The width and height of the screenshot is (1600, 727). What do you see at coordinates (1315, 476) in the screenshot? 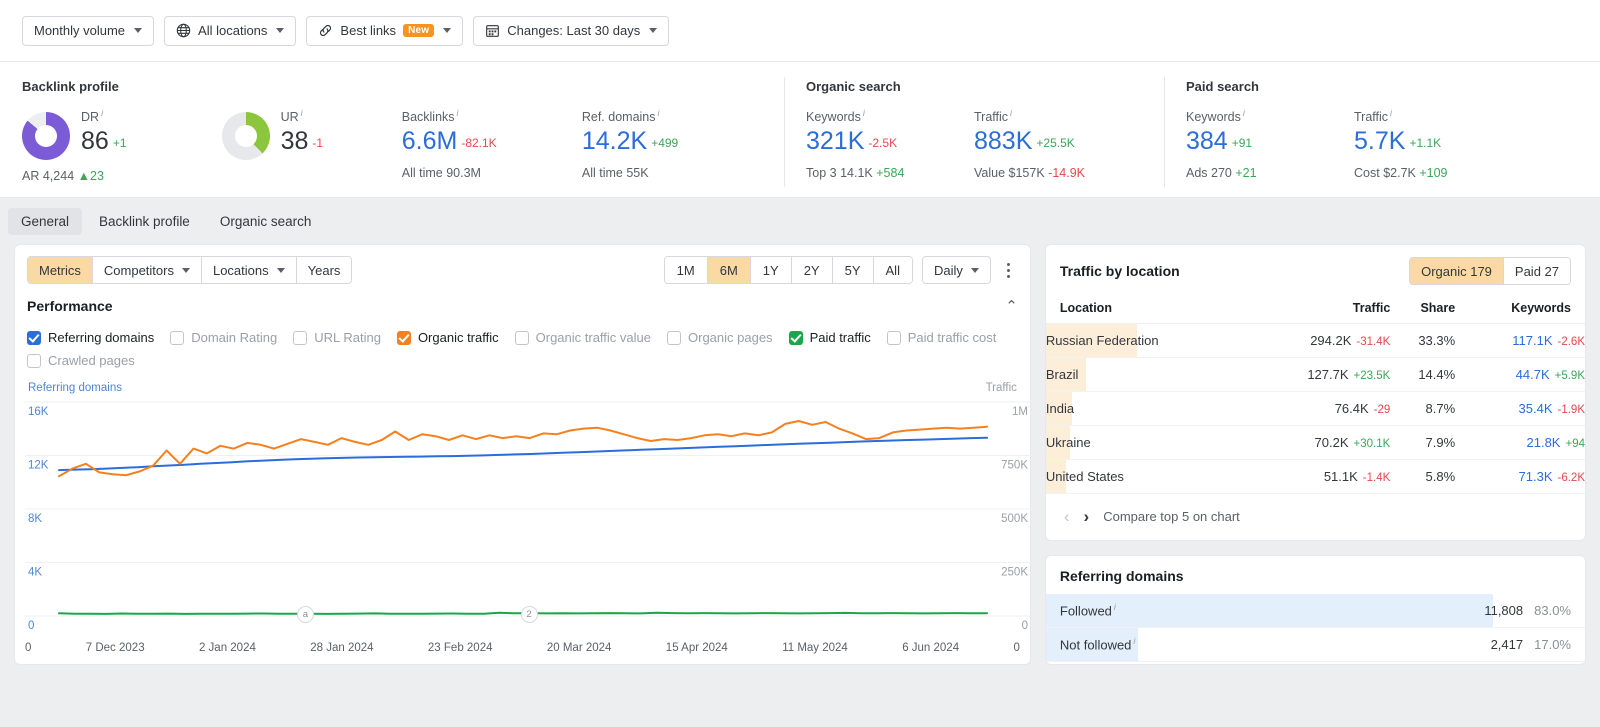
I see `table-row: United States 51.1K -1.4K 5.8% 71.3K -6.2K` at bounding box center [1315, 476].